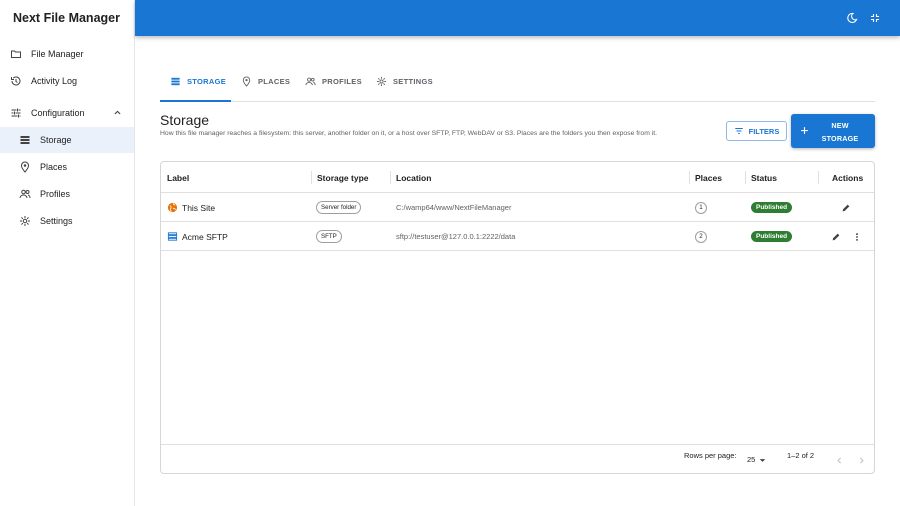  What do you see at coordinates (454, 207) in the screenshot?
I see `row-location: C:/wamp64/www/NextFileManager` at bounding box center [454, 207].